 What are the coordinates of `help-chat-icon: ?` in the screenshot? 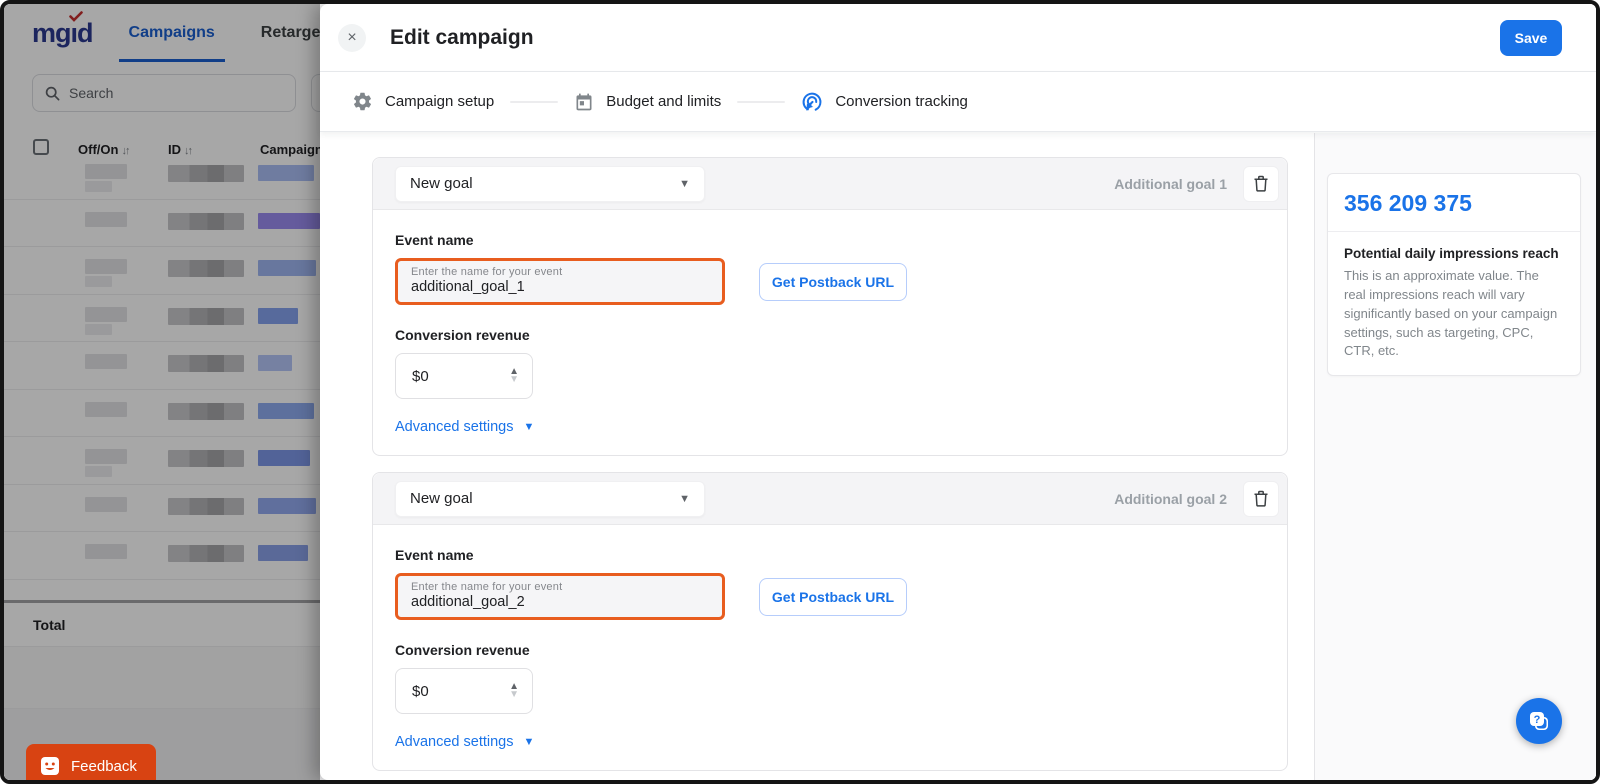 It's located at (1539, 721).